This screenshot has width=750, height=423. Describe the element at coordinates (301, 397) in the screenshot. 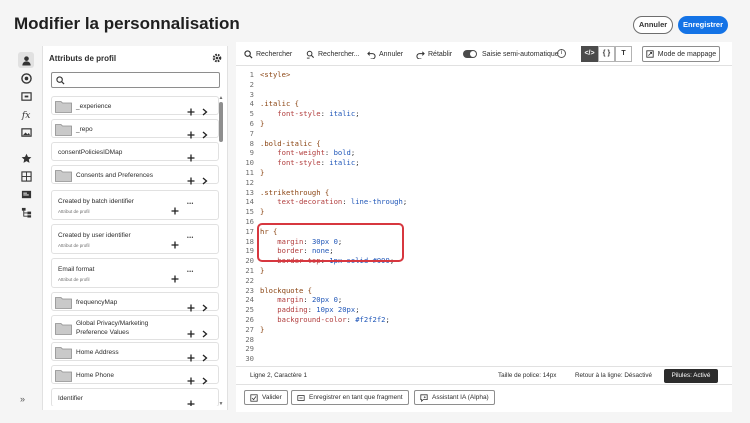

I see `fragment-icon` at that location.